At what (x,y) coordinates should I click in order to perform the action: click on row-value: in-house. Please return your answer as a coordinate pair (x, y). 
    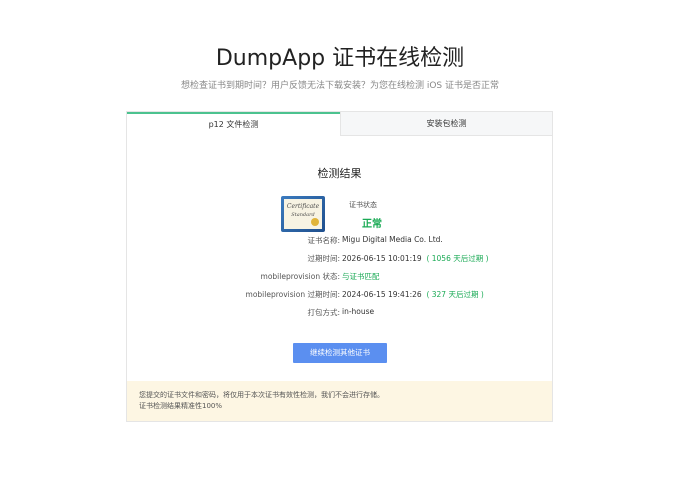
    Looking at the image, I should click on (358, 311).